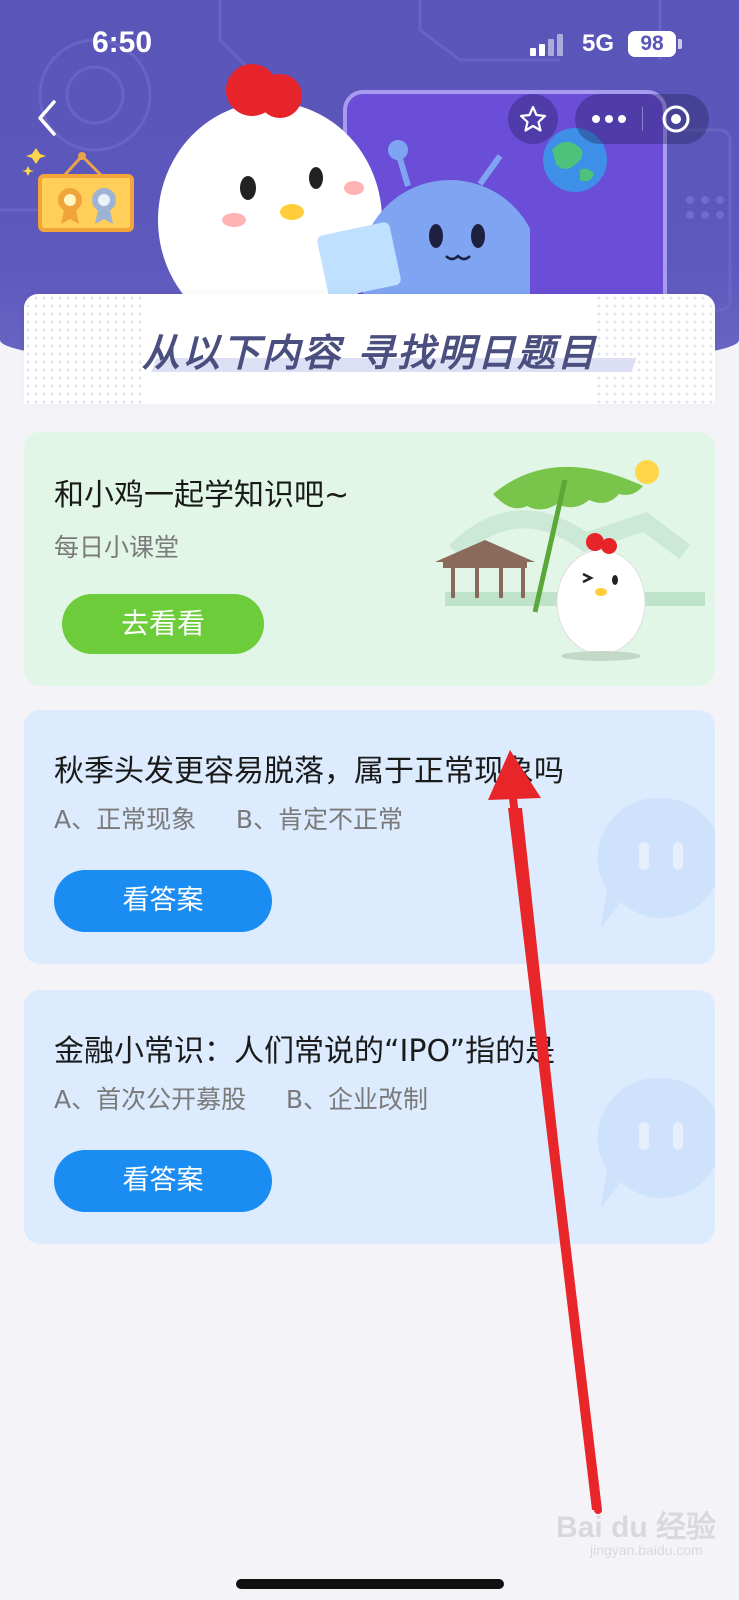 The width and height of the screenshot is (739, 1600). I want to click on daily-class-title: 和小鸡一起学知识吧~, so click(202, 495).